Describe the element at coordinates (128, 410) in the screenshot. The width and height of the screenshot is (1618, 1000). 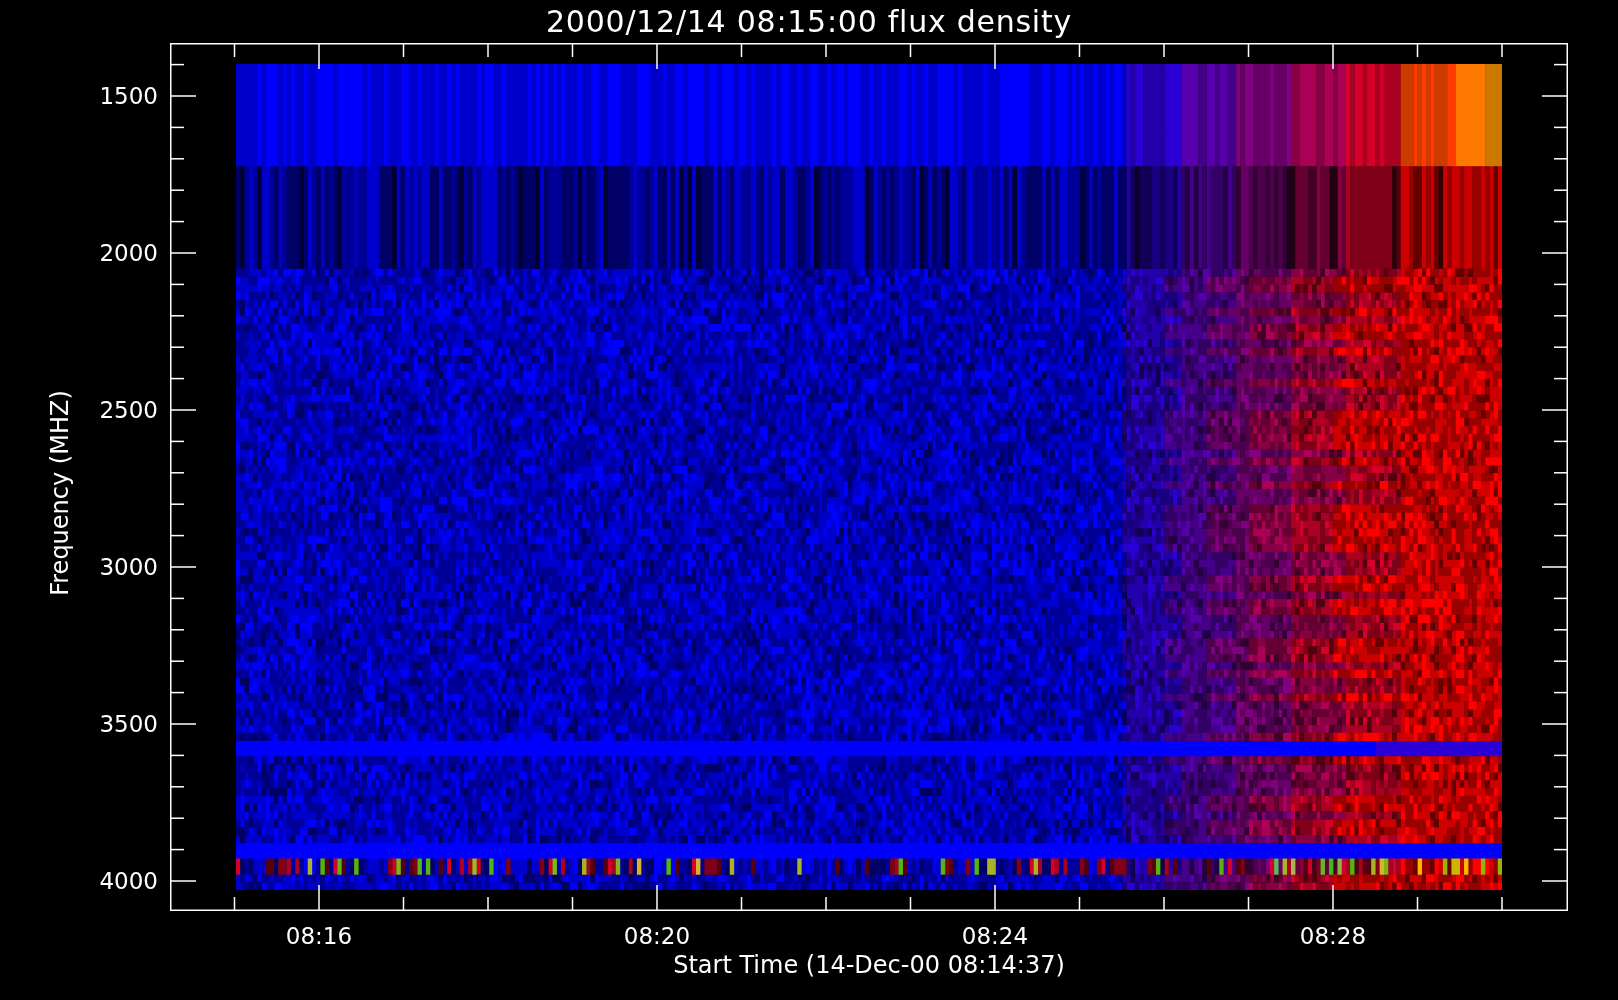
I see `y-tick-label: 2500` at that location.